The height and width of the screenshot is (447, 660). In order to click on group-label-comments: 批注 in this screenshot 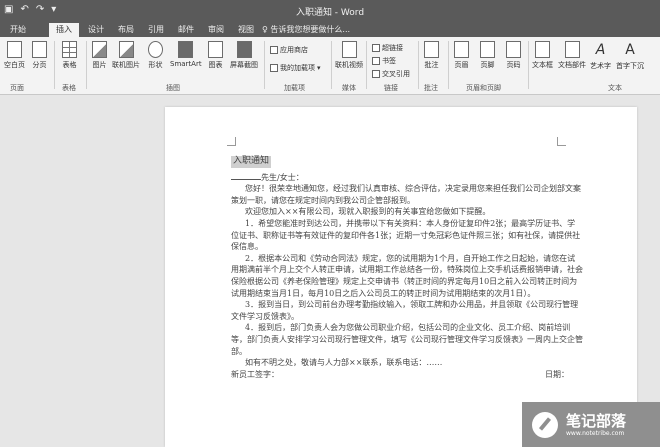, I will do `click(431, 88)`.